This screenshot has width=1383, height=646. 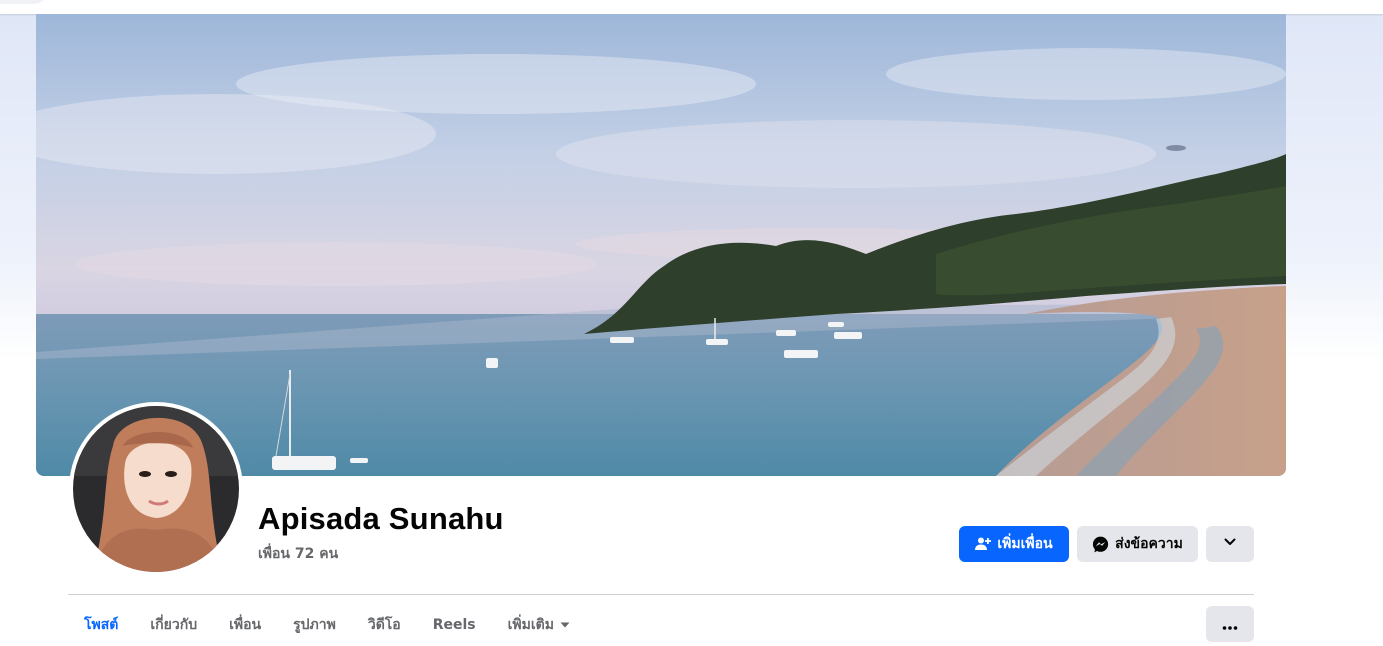 I want to click on tab-label: เพื่อน, so click(x=245, y=625).